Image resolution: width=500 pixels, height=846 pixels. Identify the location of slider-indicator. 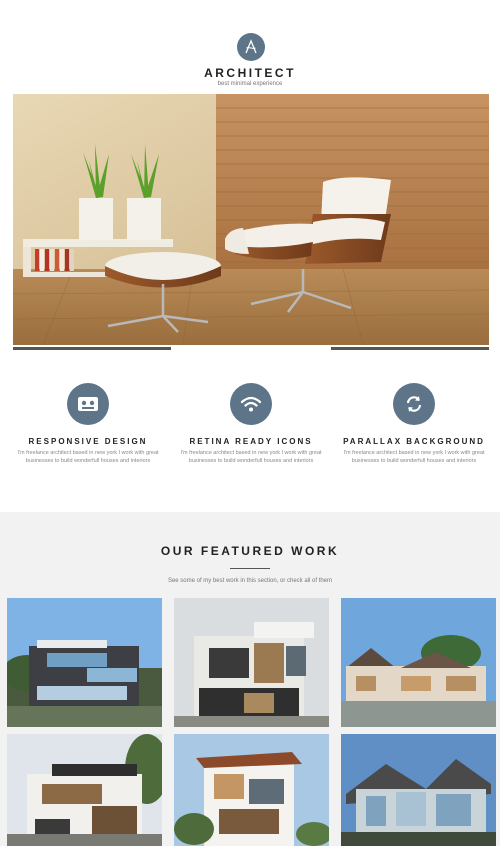
(251, 348).